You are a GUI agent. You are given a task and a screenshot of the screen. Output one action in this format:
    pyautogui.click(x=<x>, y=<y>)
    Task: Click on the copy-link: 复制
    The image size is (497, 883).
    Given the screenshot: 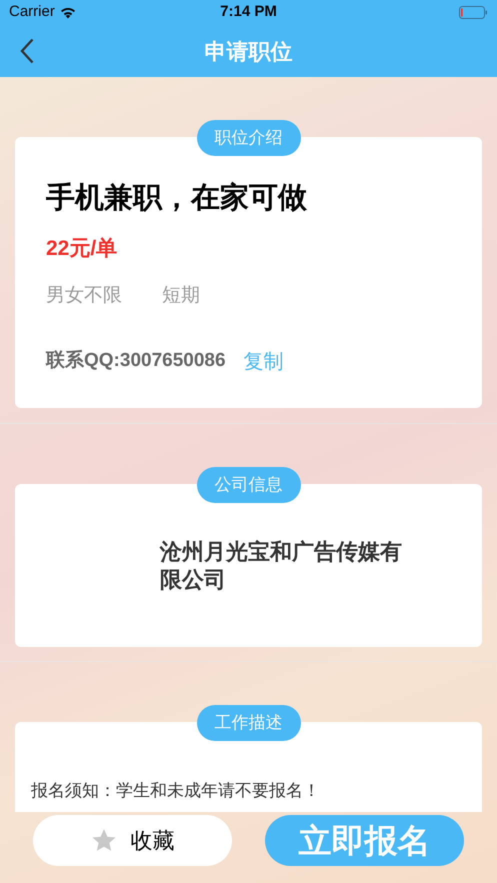 What is the action you would take?
    pyautogui.click(x=264, y=361)
    